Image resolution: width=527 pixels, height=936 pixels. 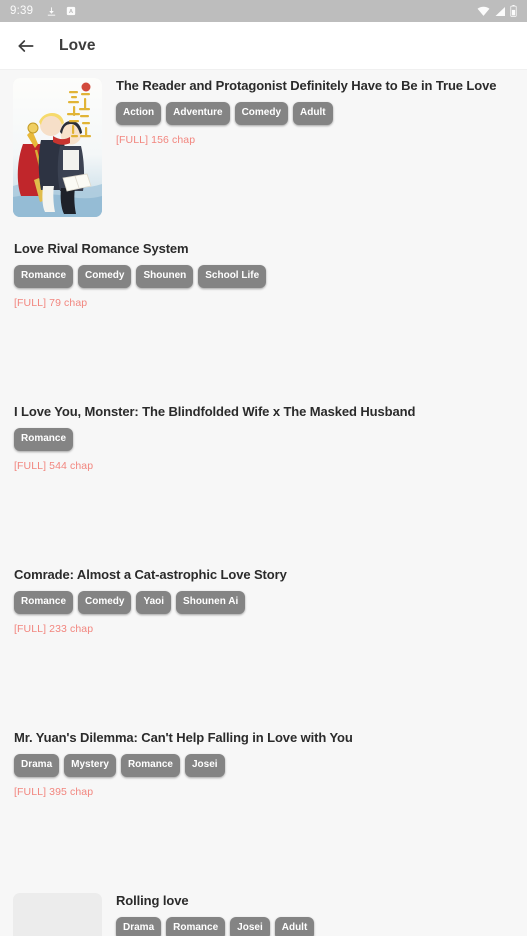 What do you see at coordinates (54, 792) in the screenshot?
I see `chapter-status: [FULL] 395 chap` at bounding box center [54, 792].